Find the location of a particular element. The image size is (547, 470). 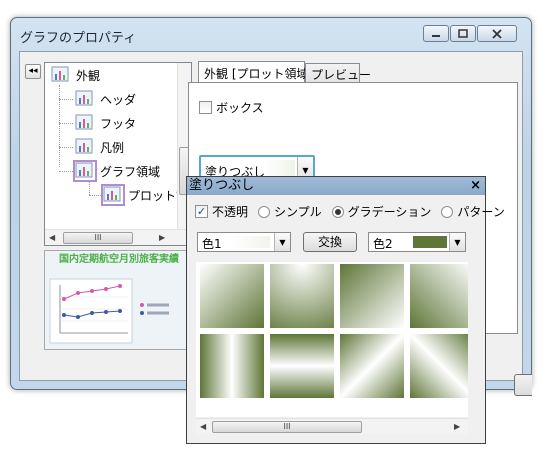

color1-dropdown: 色1 ▼ is located at coordinates (244, 242).